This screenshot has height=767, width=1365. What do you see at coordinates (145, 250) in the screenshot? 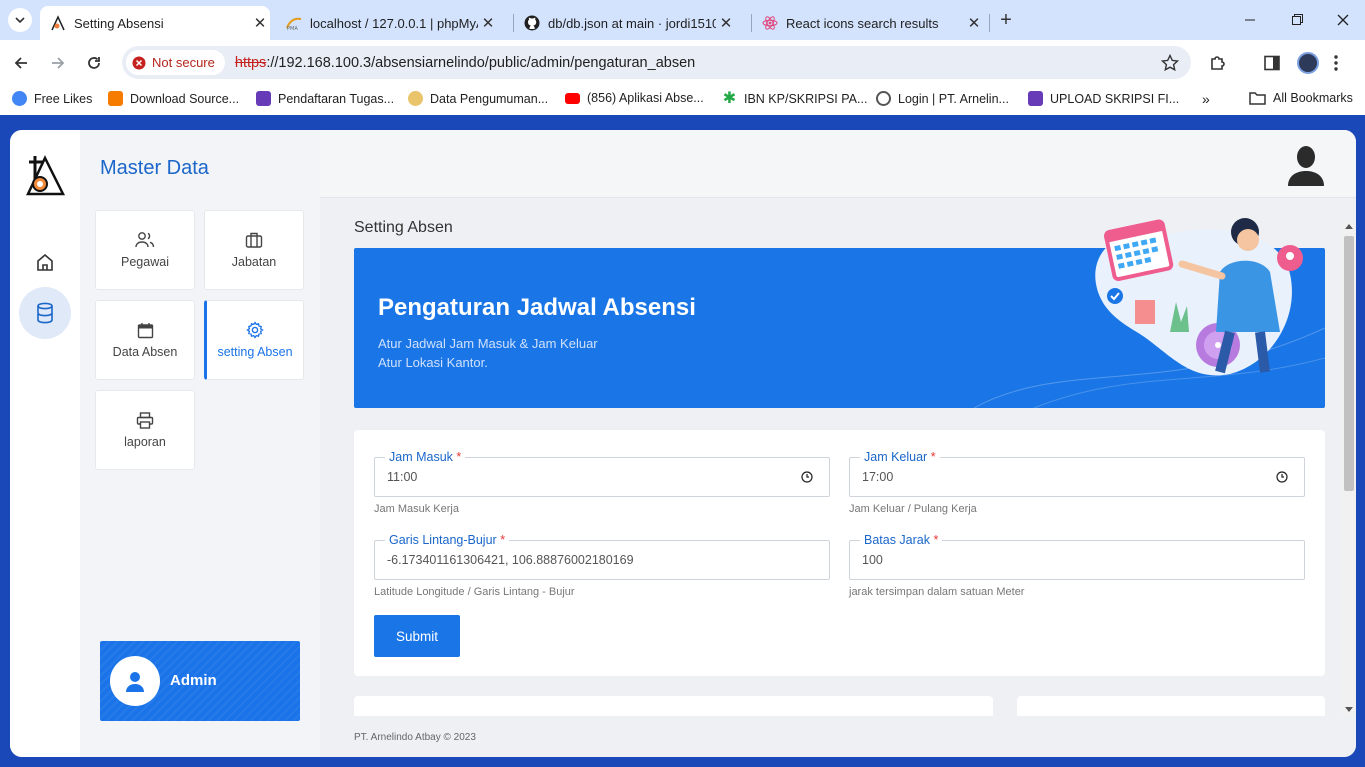
I see `menu-pegawai: Pegawai` at bounding box center [145, 250].